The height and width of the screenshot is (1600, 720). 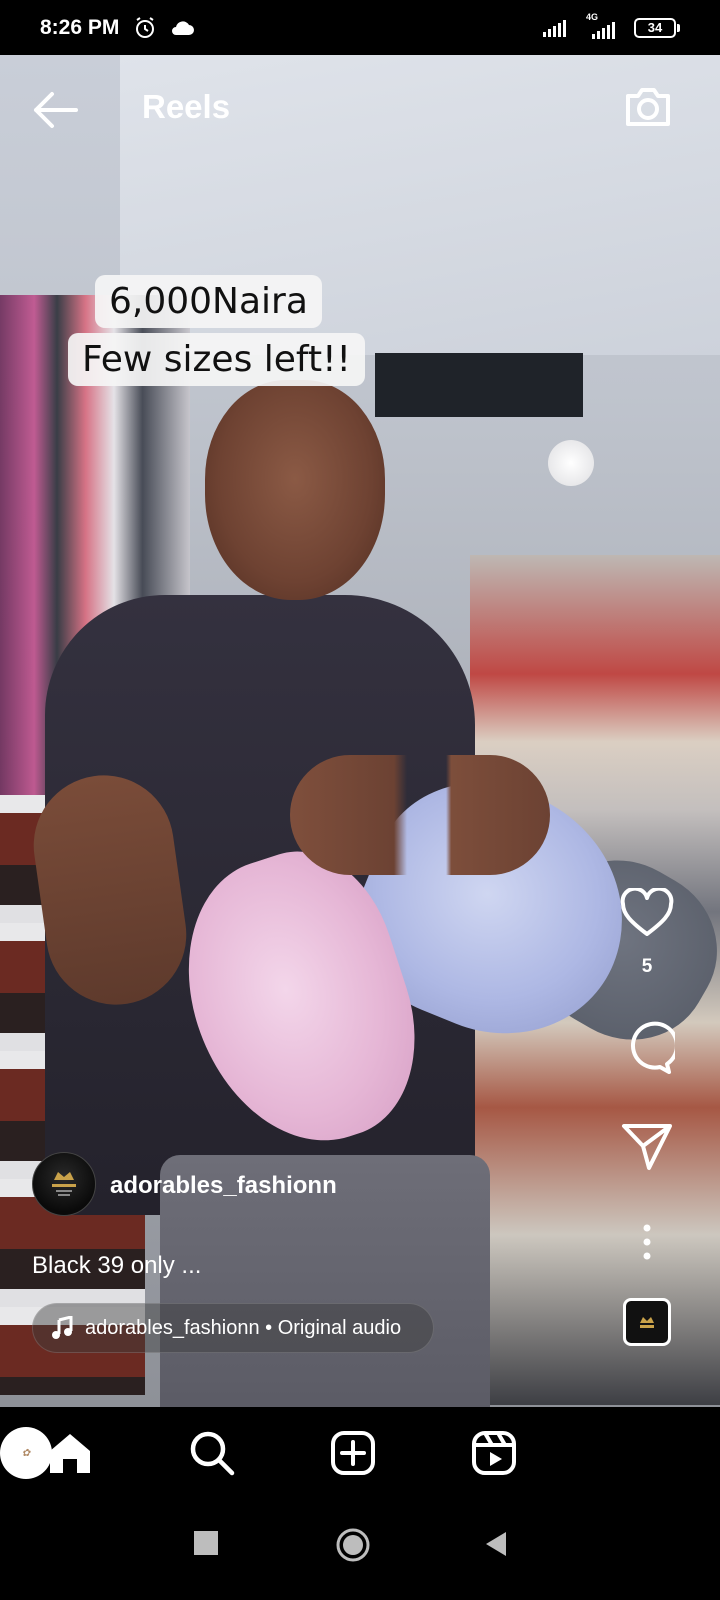 I want to click on audio-thumbnail-button, so click(x=647, y=1322).